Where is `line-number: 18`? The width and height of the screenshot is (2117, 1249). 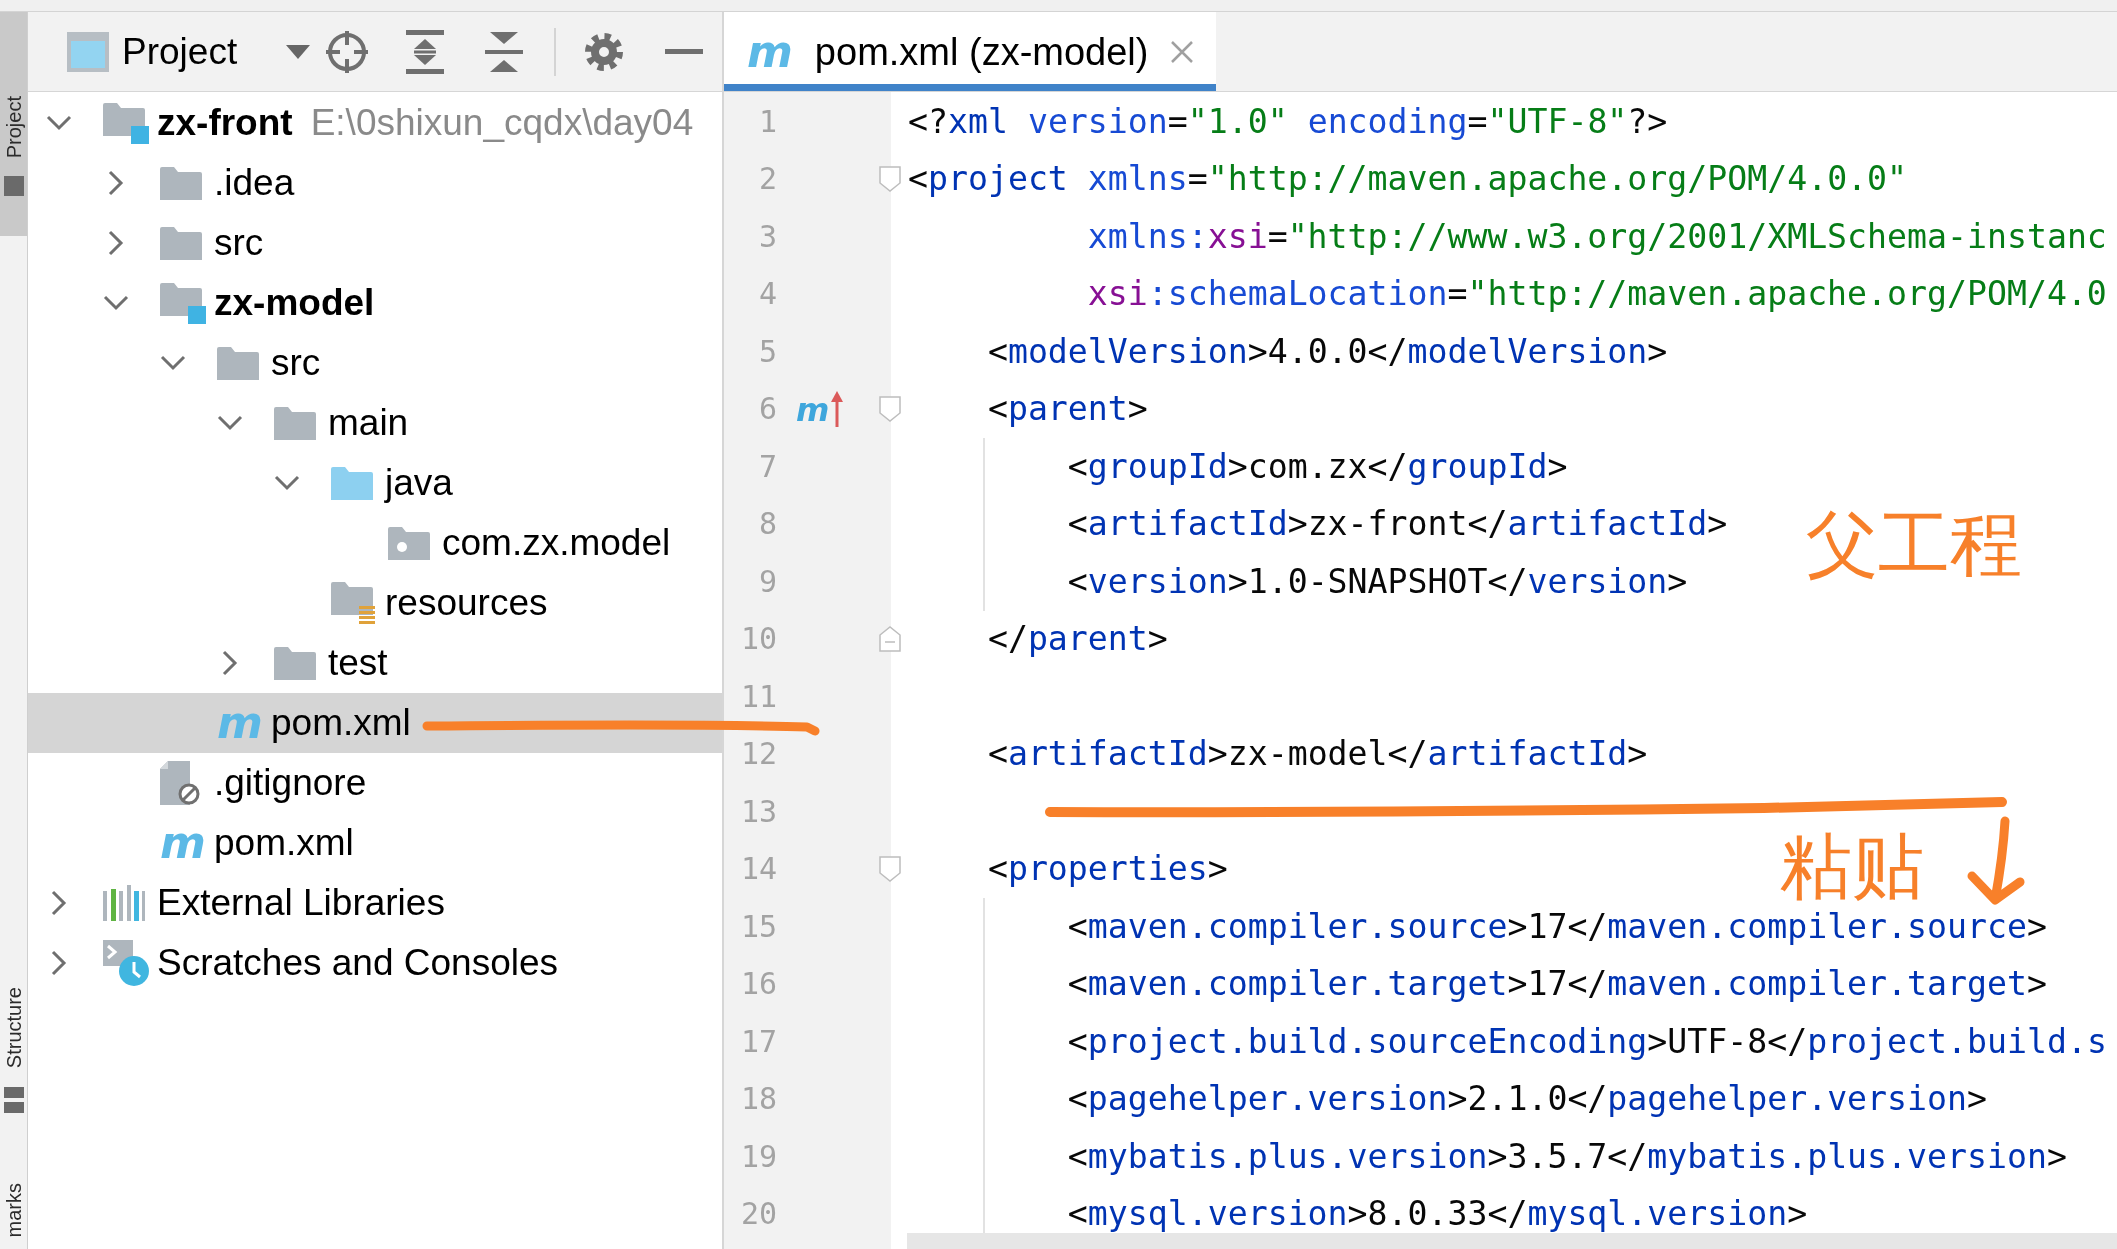
line-number: 18 is located at coordinates (758, 1099).